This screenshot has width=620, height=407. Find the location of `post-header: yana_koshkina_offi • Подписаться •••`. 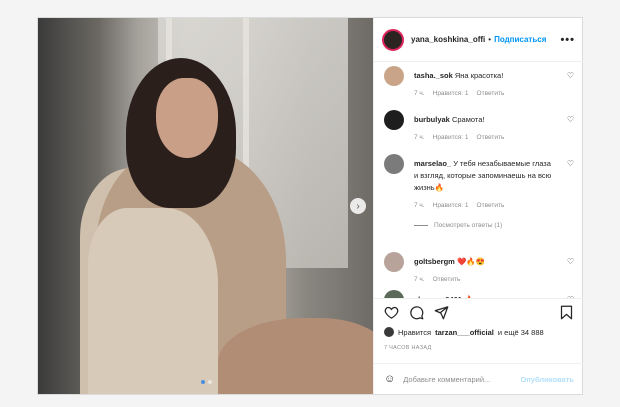

post-header: yana_koshkina_offi • Подписаться ••• is located at coordinates (478, 40).